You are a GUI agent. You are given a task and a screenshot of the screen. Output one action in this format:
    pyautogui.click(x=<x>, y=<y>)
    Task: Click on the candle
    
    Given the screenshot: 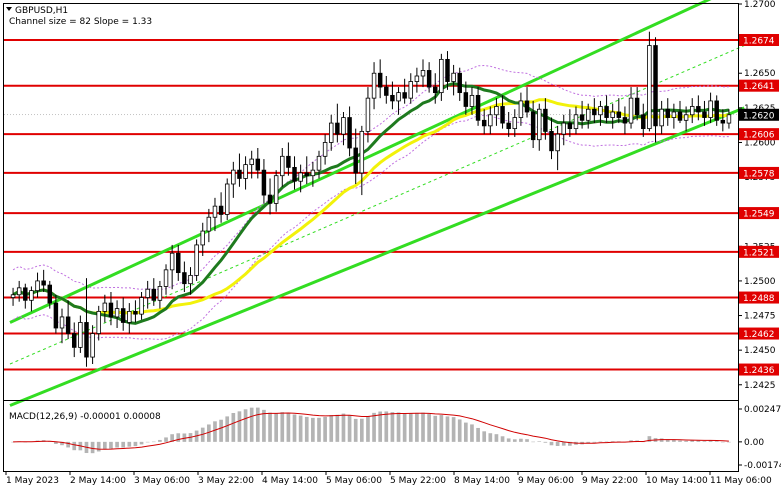 What is the action you would take?
    pyautogui.click(x=227, y=199)
    